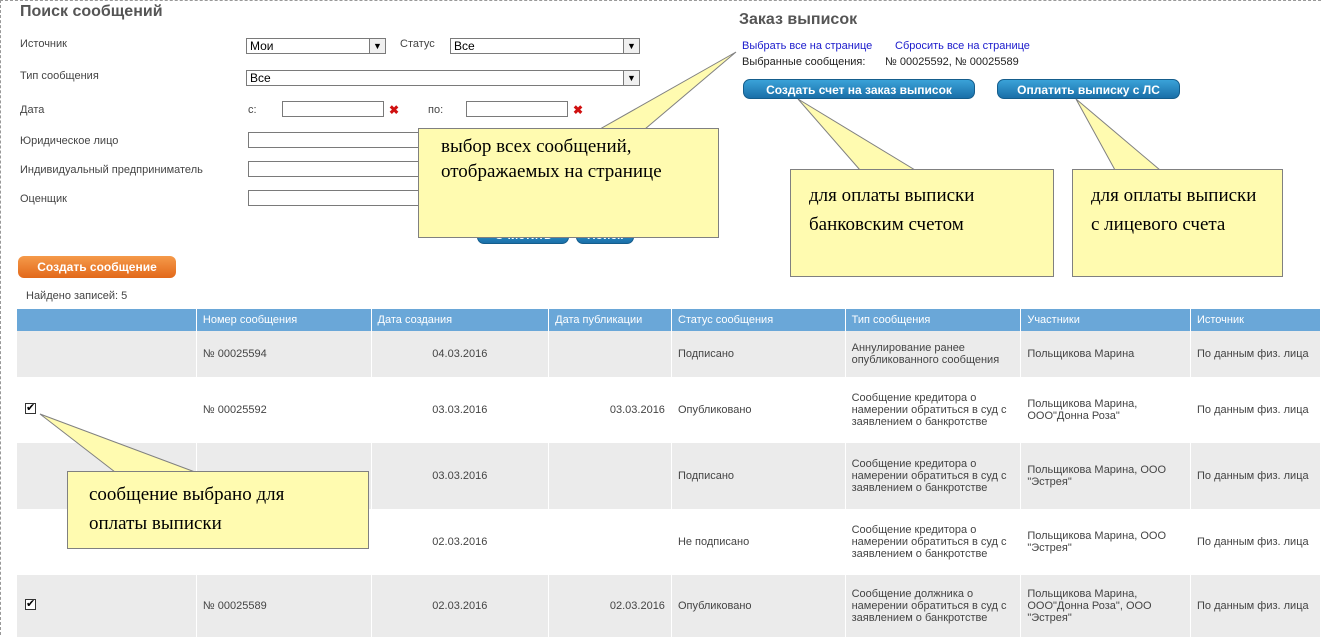 Image resolution: width=1321 pixels, height=637 pixels. I want to click on found-count: Найдено записей: 5, so click(77, 296).